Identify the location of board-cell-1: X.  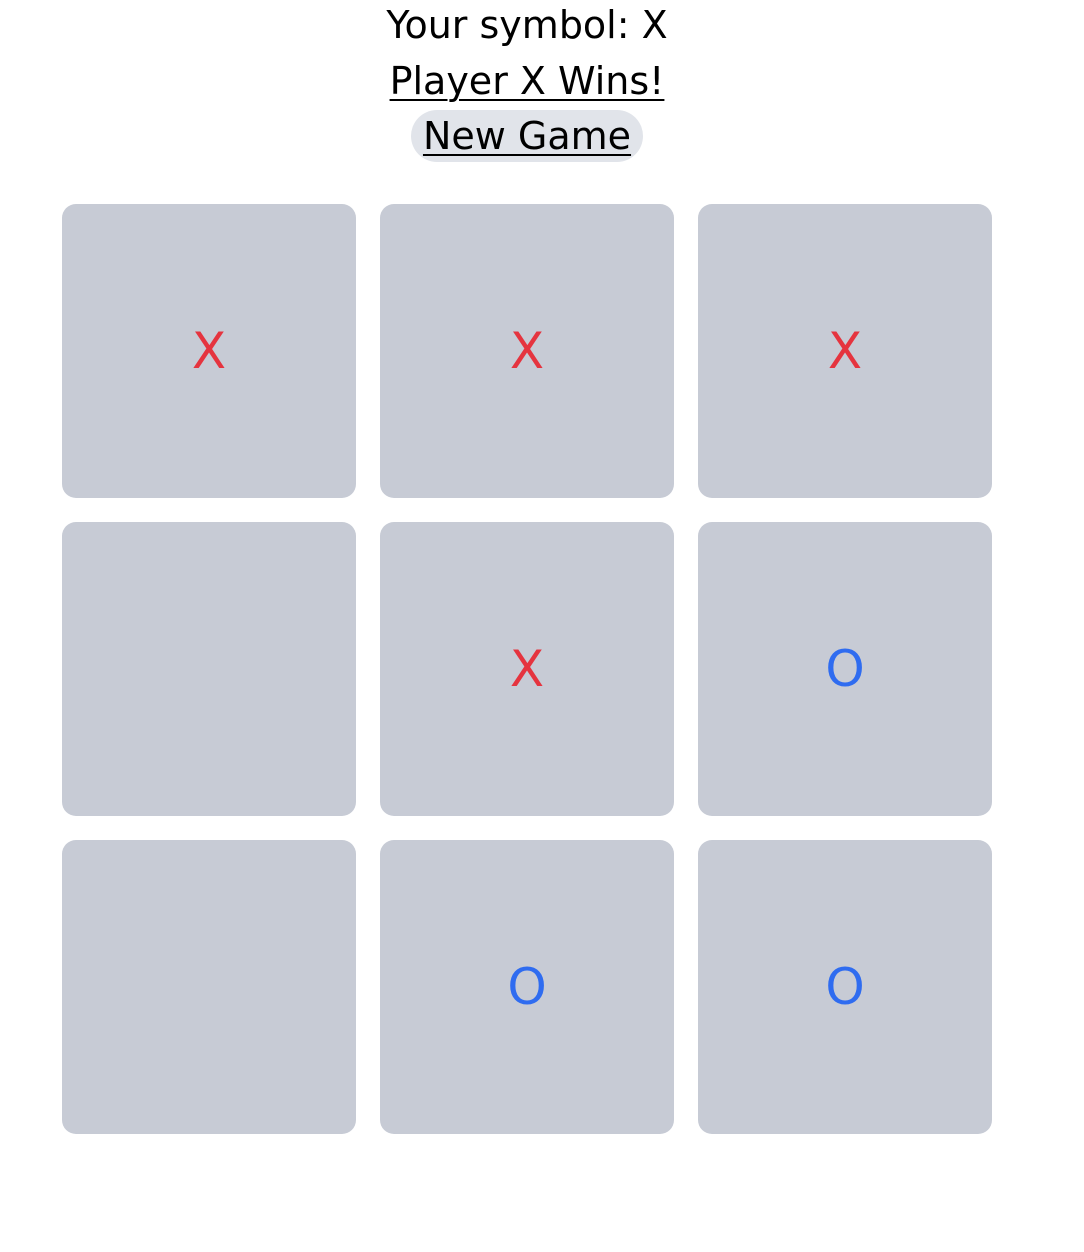
(209, 351).